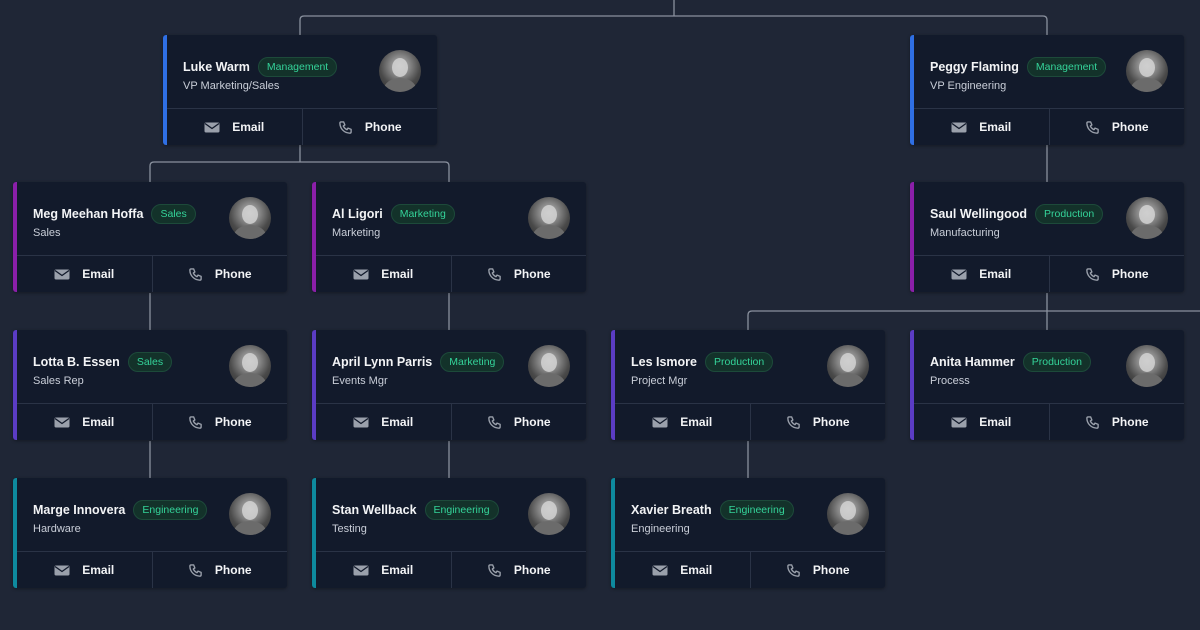  Describe the element at coordinates (349, 529) in the screenshot. I see `job-title: Testing` at that location.